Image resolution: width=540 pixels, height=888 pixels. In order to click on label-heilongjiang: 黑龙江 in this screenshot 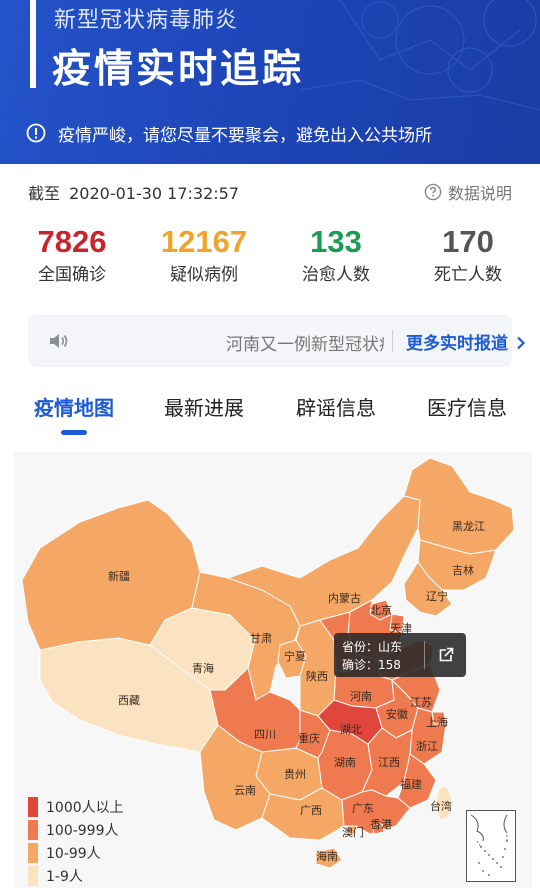, I will do `click(468, 526)`.